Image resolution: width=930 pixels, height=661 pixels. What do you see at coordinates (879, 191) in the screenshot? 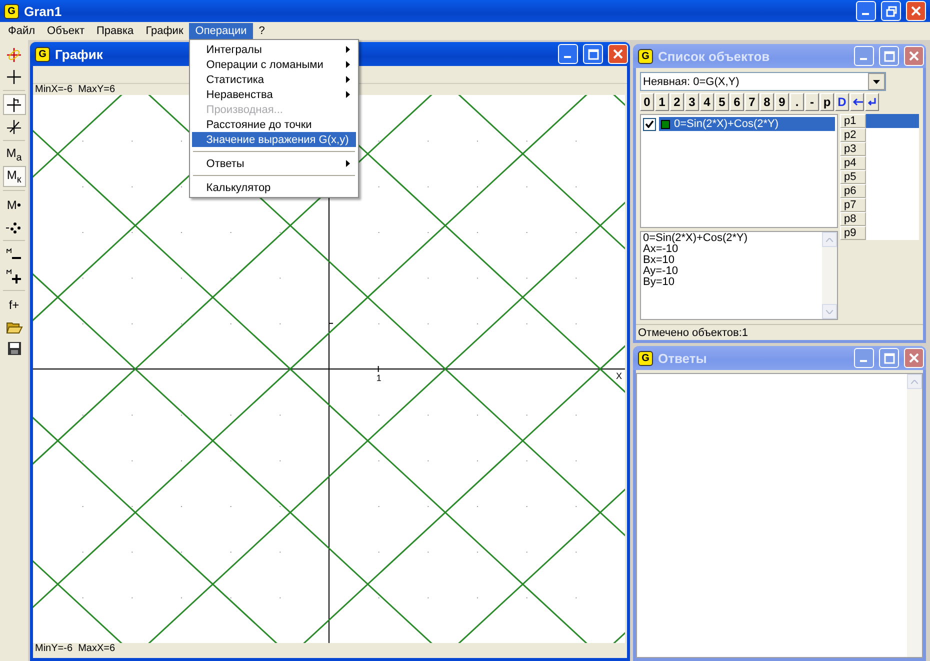
I see `parameter-row: p6` at bounding box center [879, 191].